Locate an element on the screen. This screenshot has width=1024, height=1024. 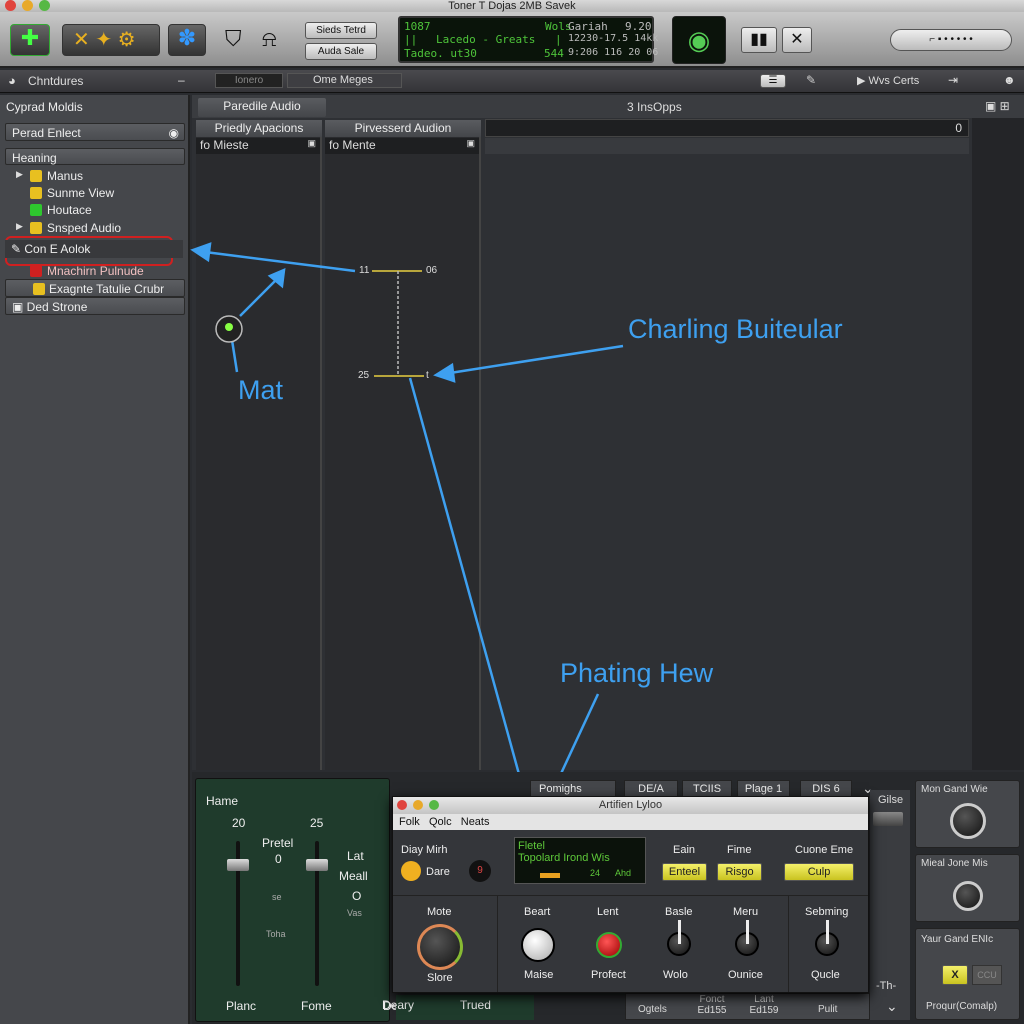
tab: TCIIS is located at coordinates (707, 788).